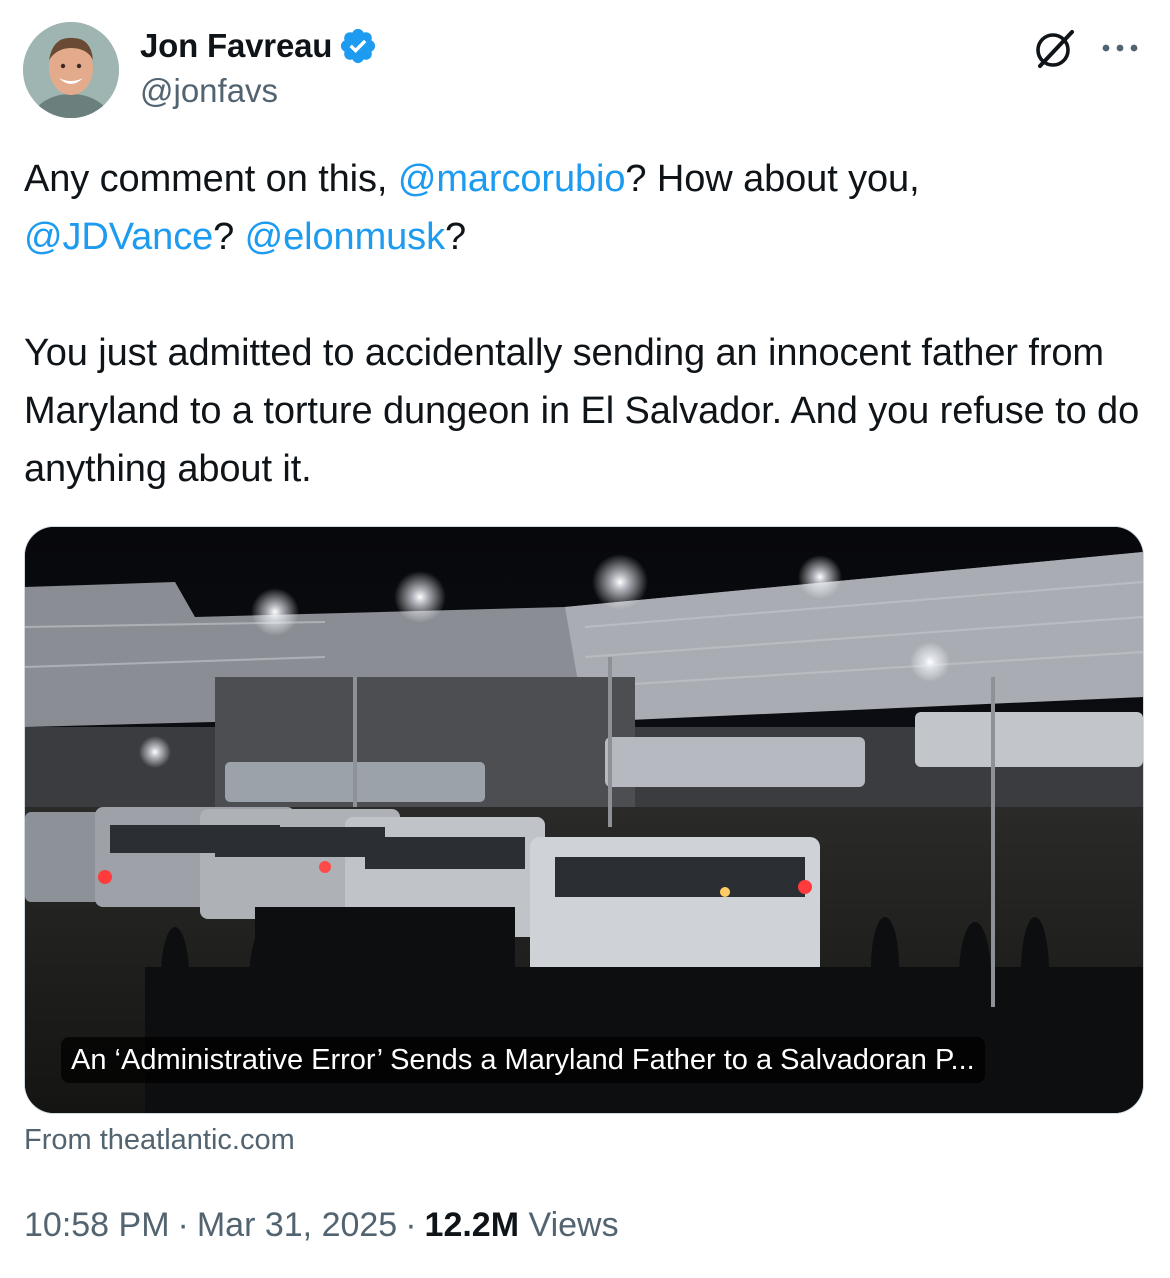  I want to click on card-source: From theatlantic.com, so click(159, 1140).